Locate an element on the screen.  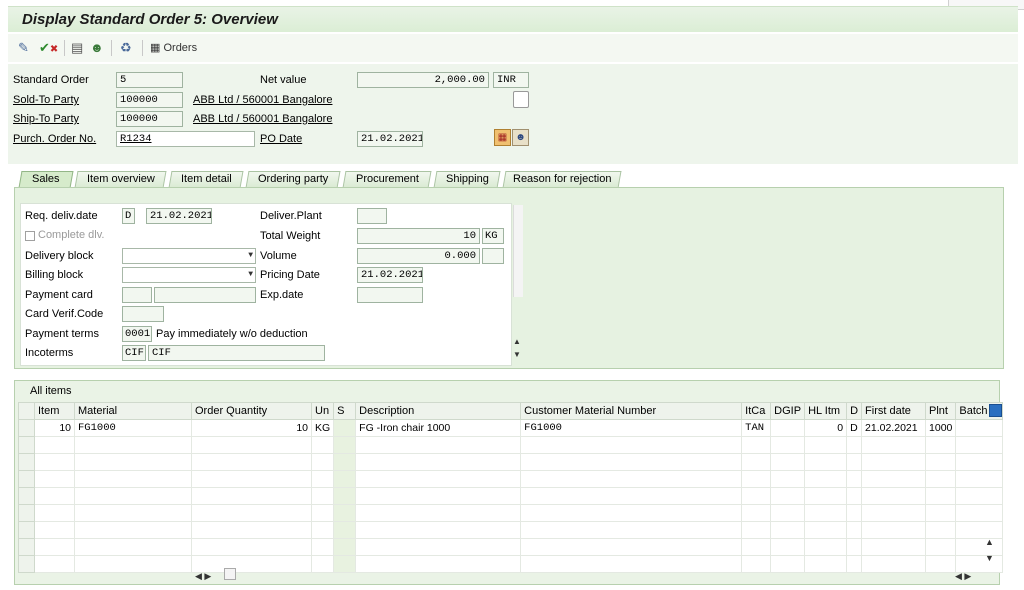
partner-icon: ☻ is located at coordinates (97, 48).